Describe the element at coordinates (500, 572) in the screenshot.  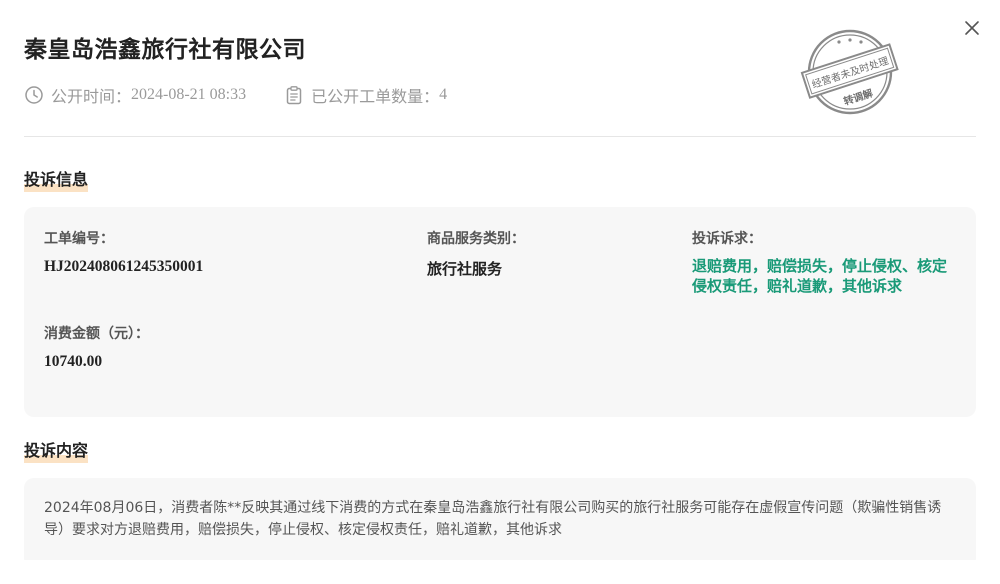
I see `modal-bottom-edge` at that location.